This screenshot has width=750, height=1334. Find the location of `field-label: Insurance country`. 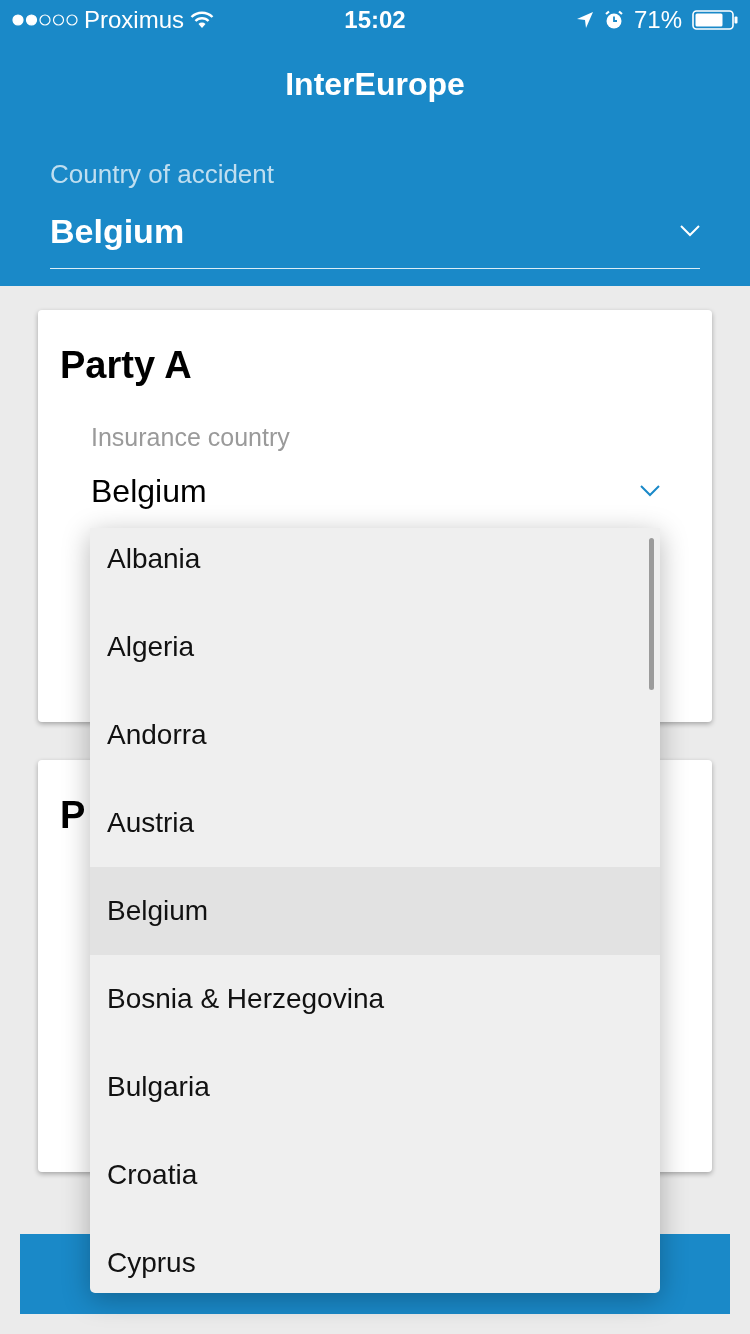

field-label: Insurance country is located at coordinates (190, 437).